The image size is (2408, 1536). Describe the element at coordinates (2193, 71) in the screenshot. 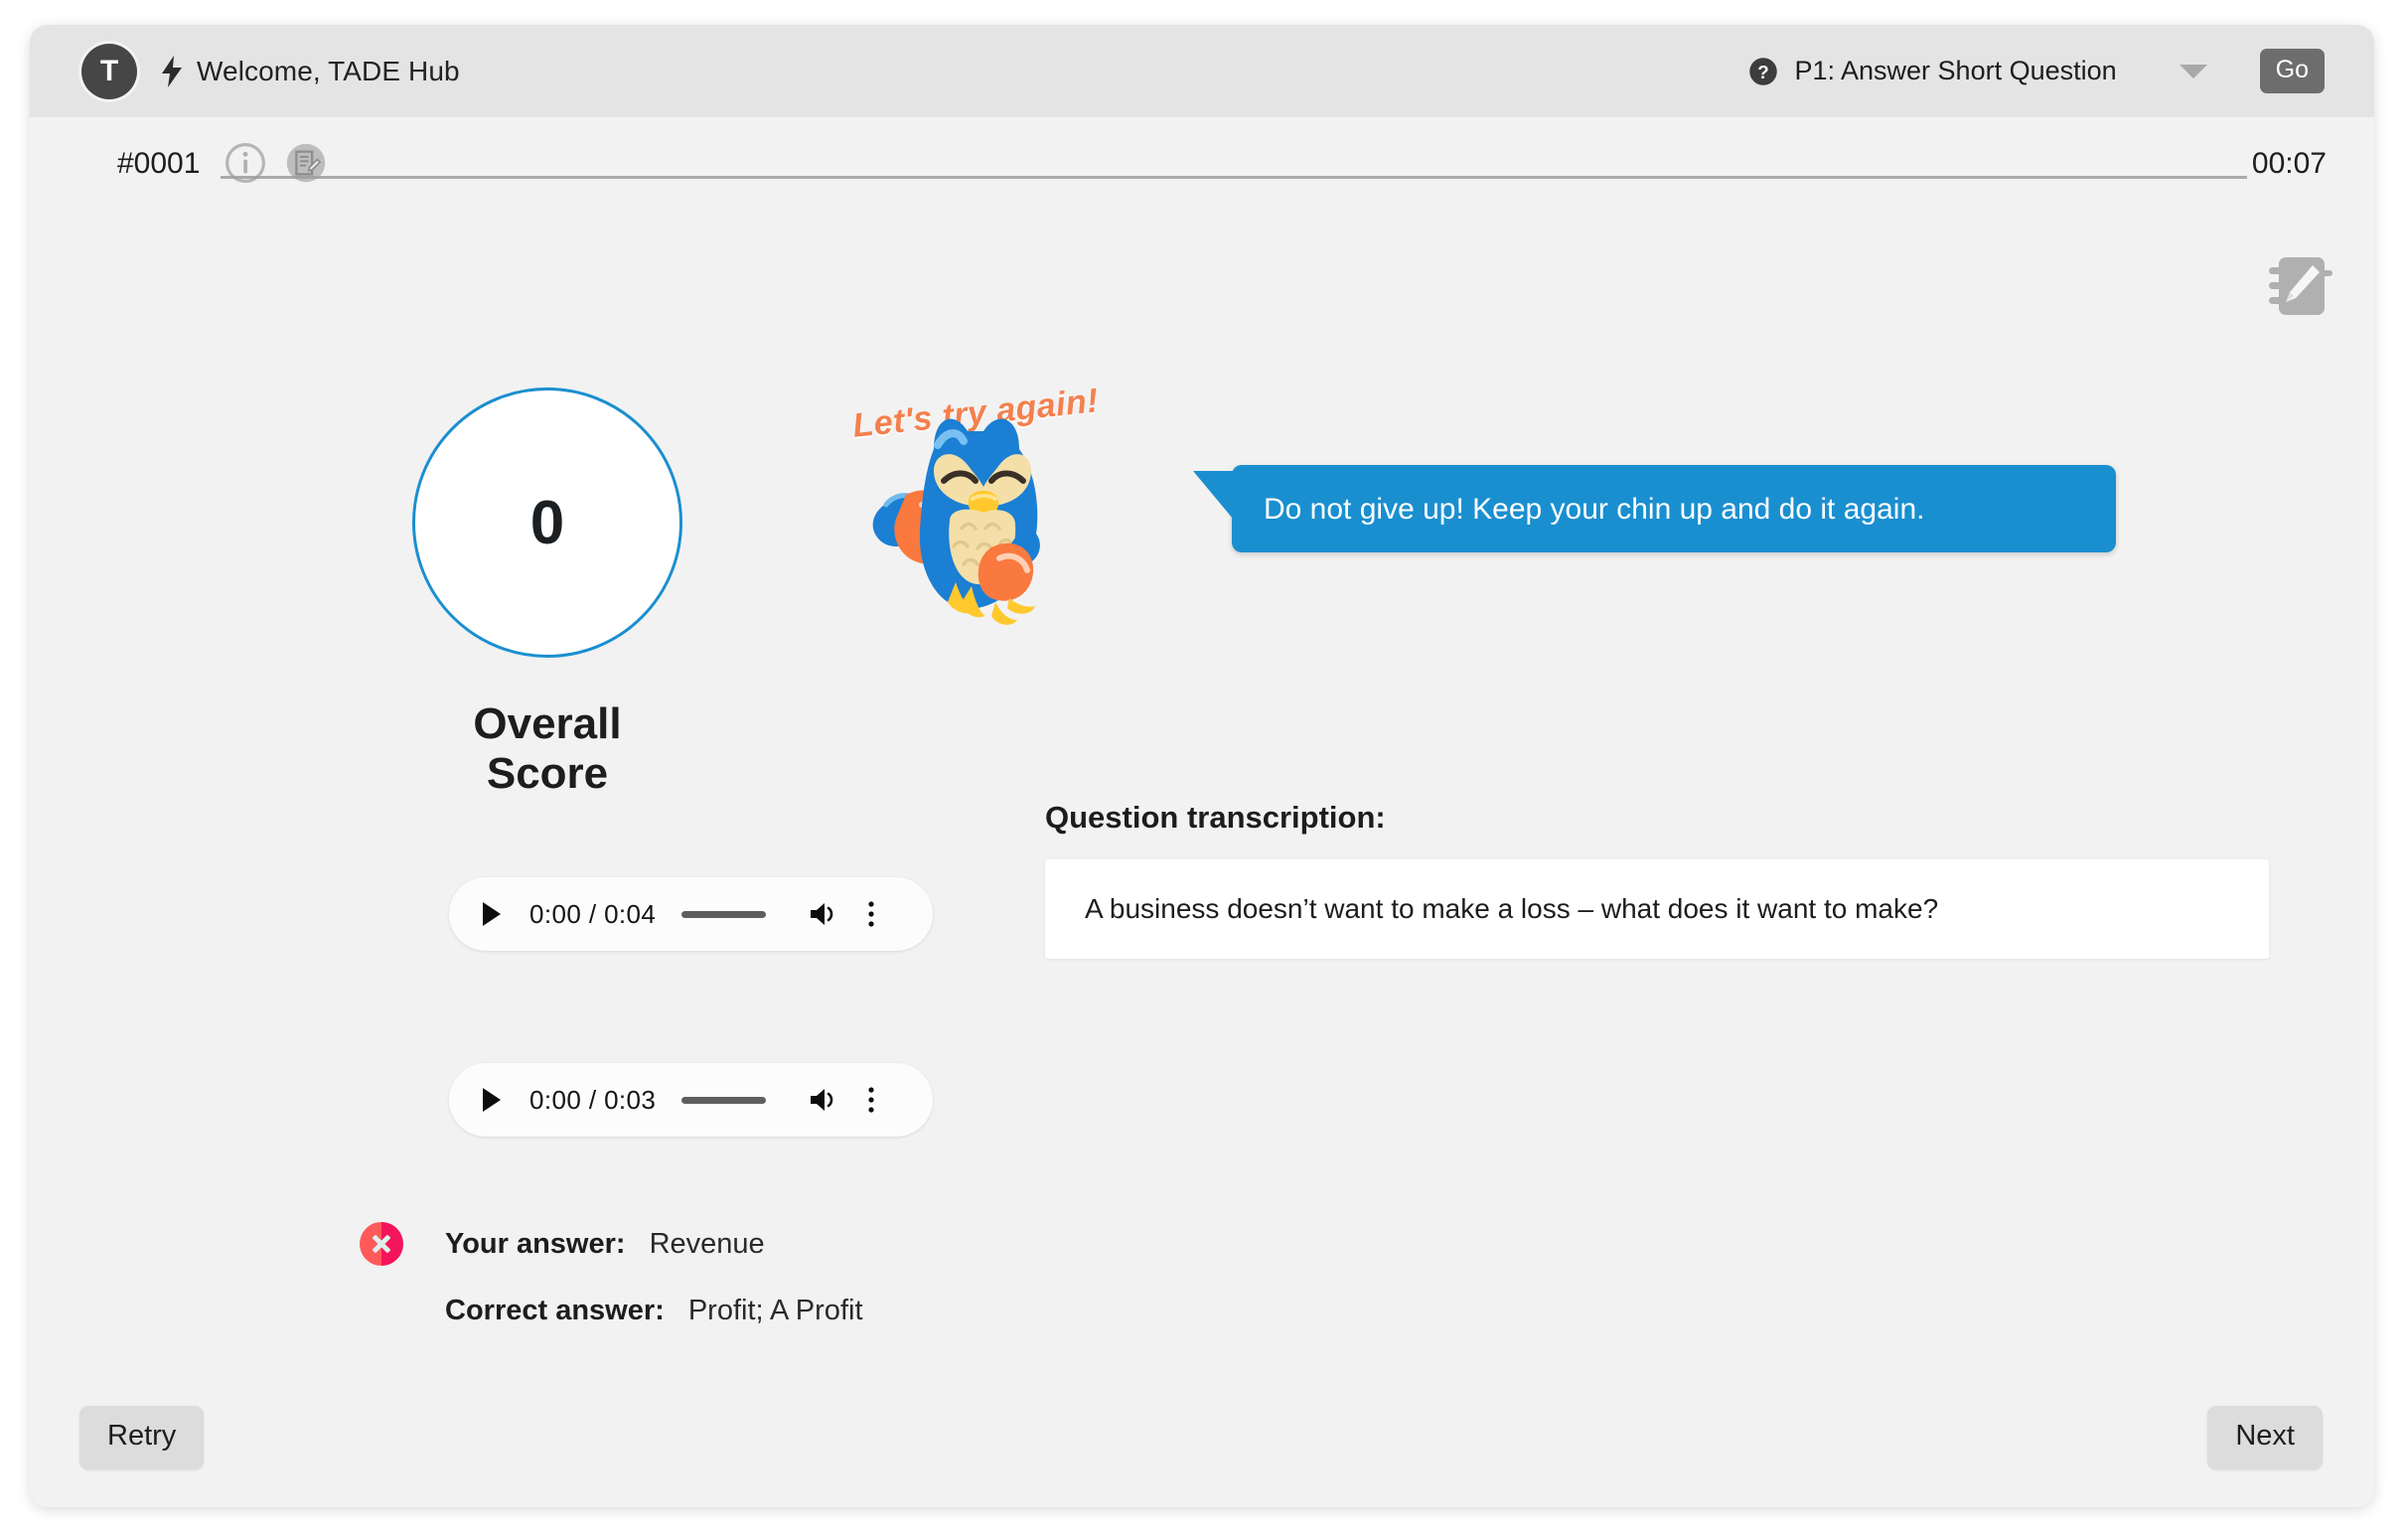

I see `chevron-down-icon` at that location.